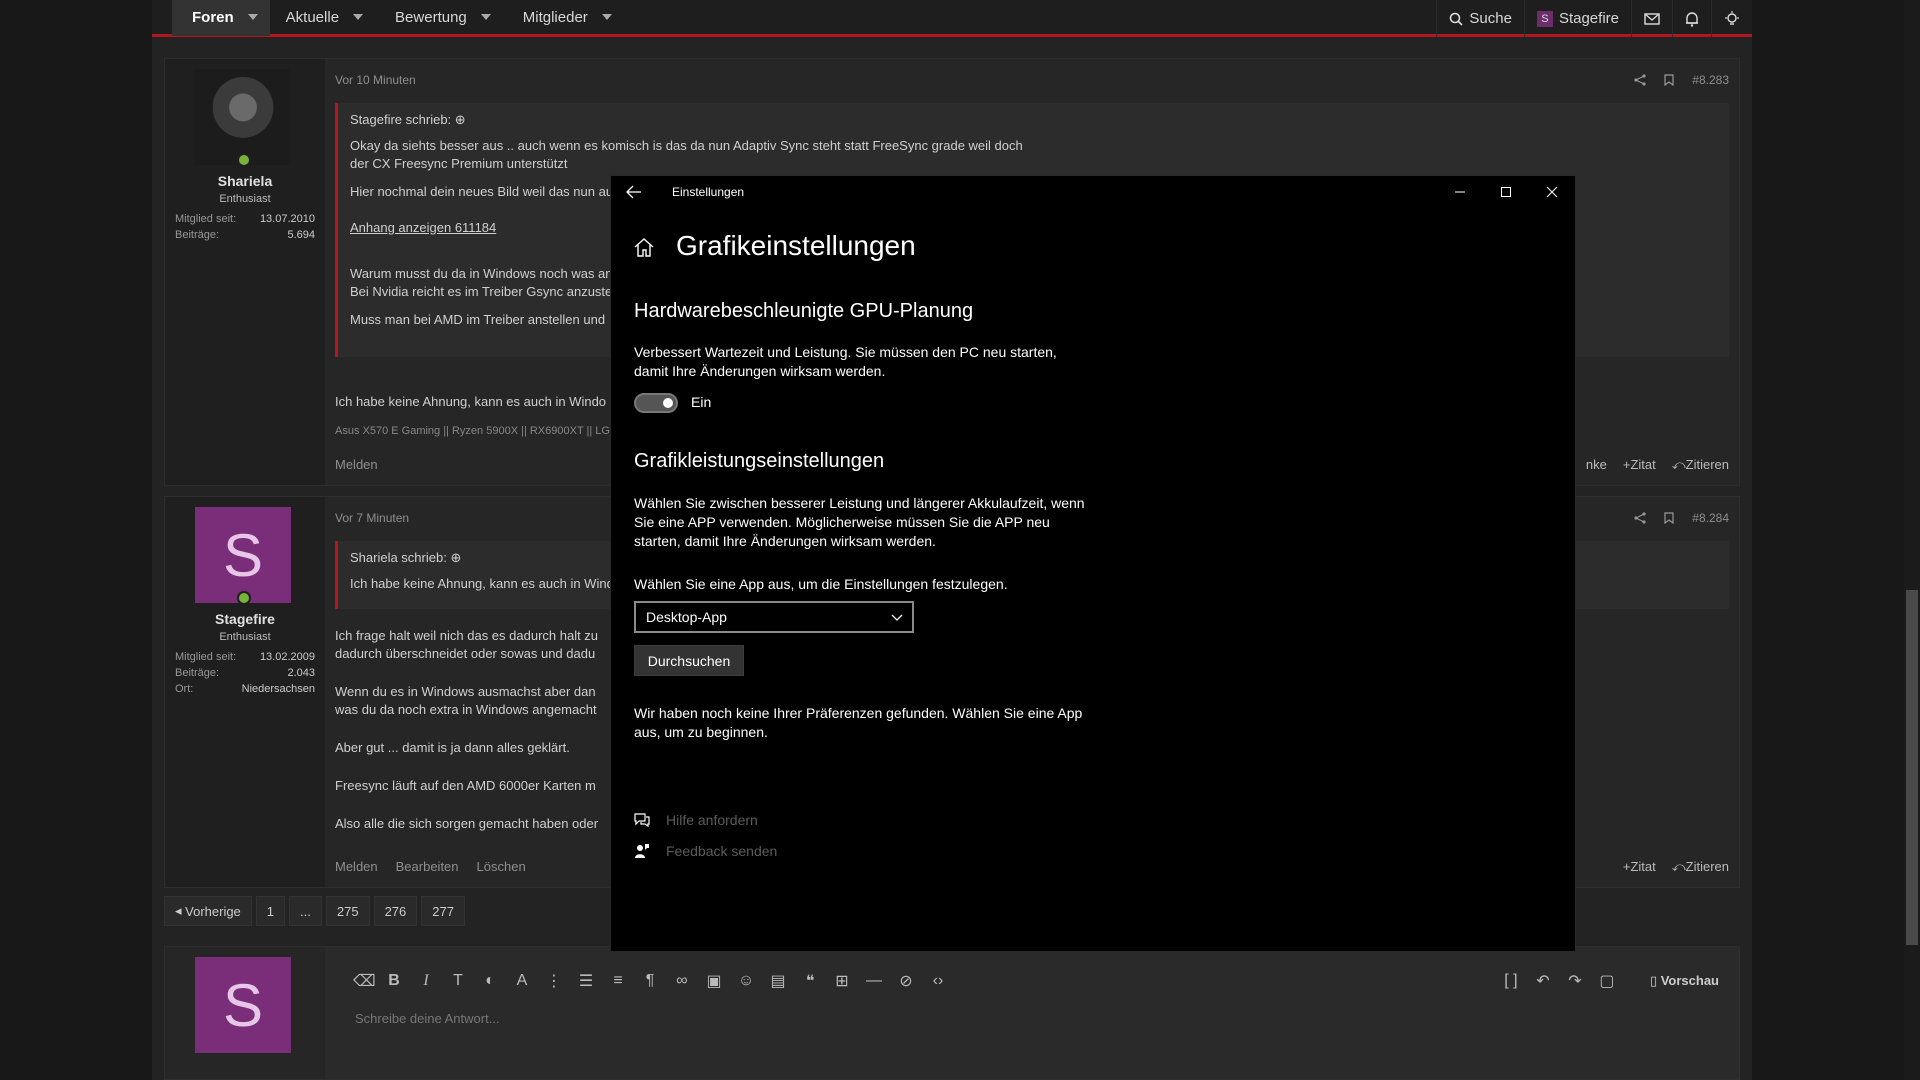 This screenshot has width=1920, height=1080. I want to click on table-icon: ⊞, so click(842, 981).